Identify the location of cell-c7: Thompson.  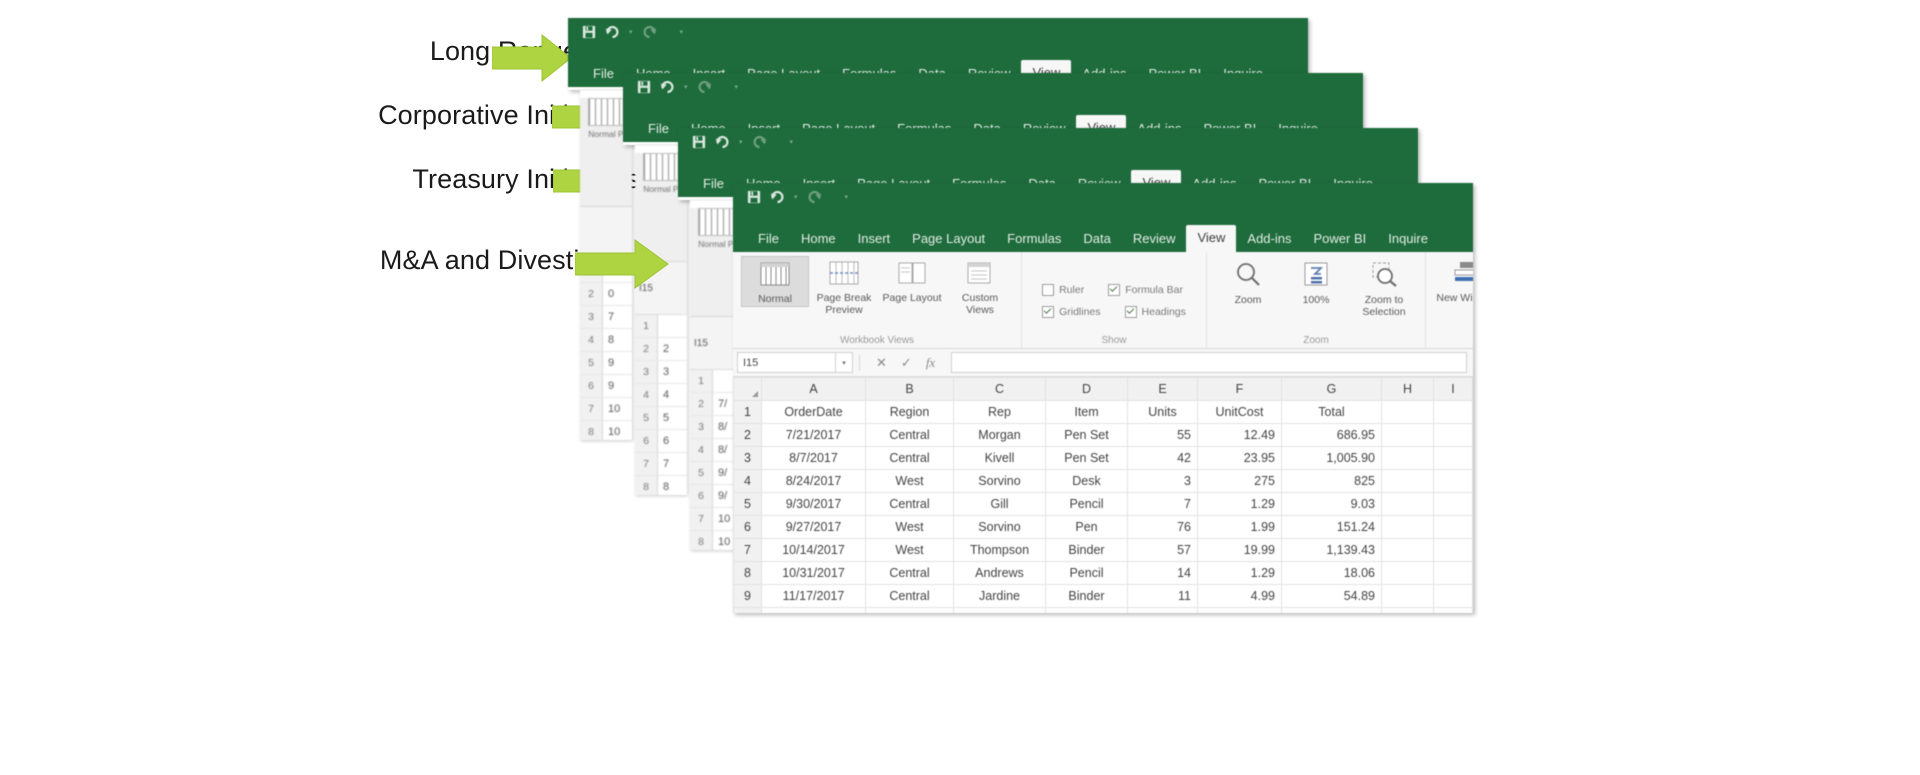
(999, 550).